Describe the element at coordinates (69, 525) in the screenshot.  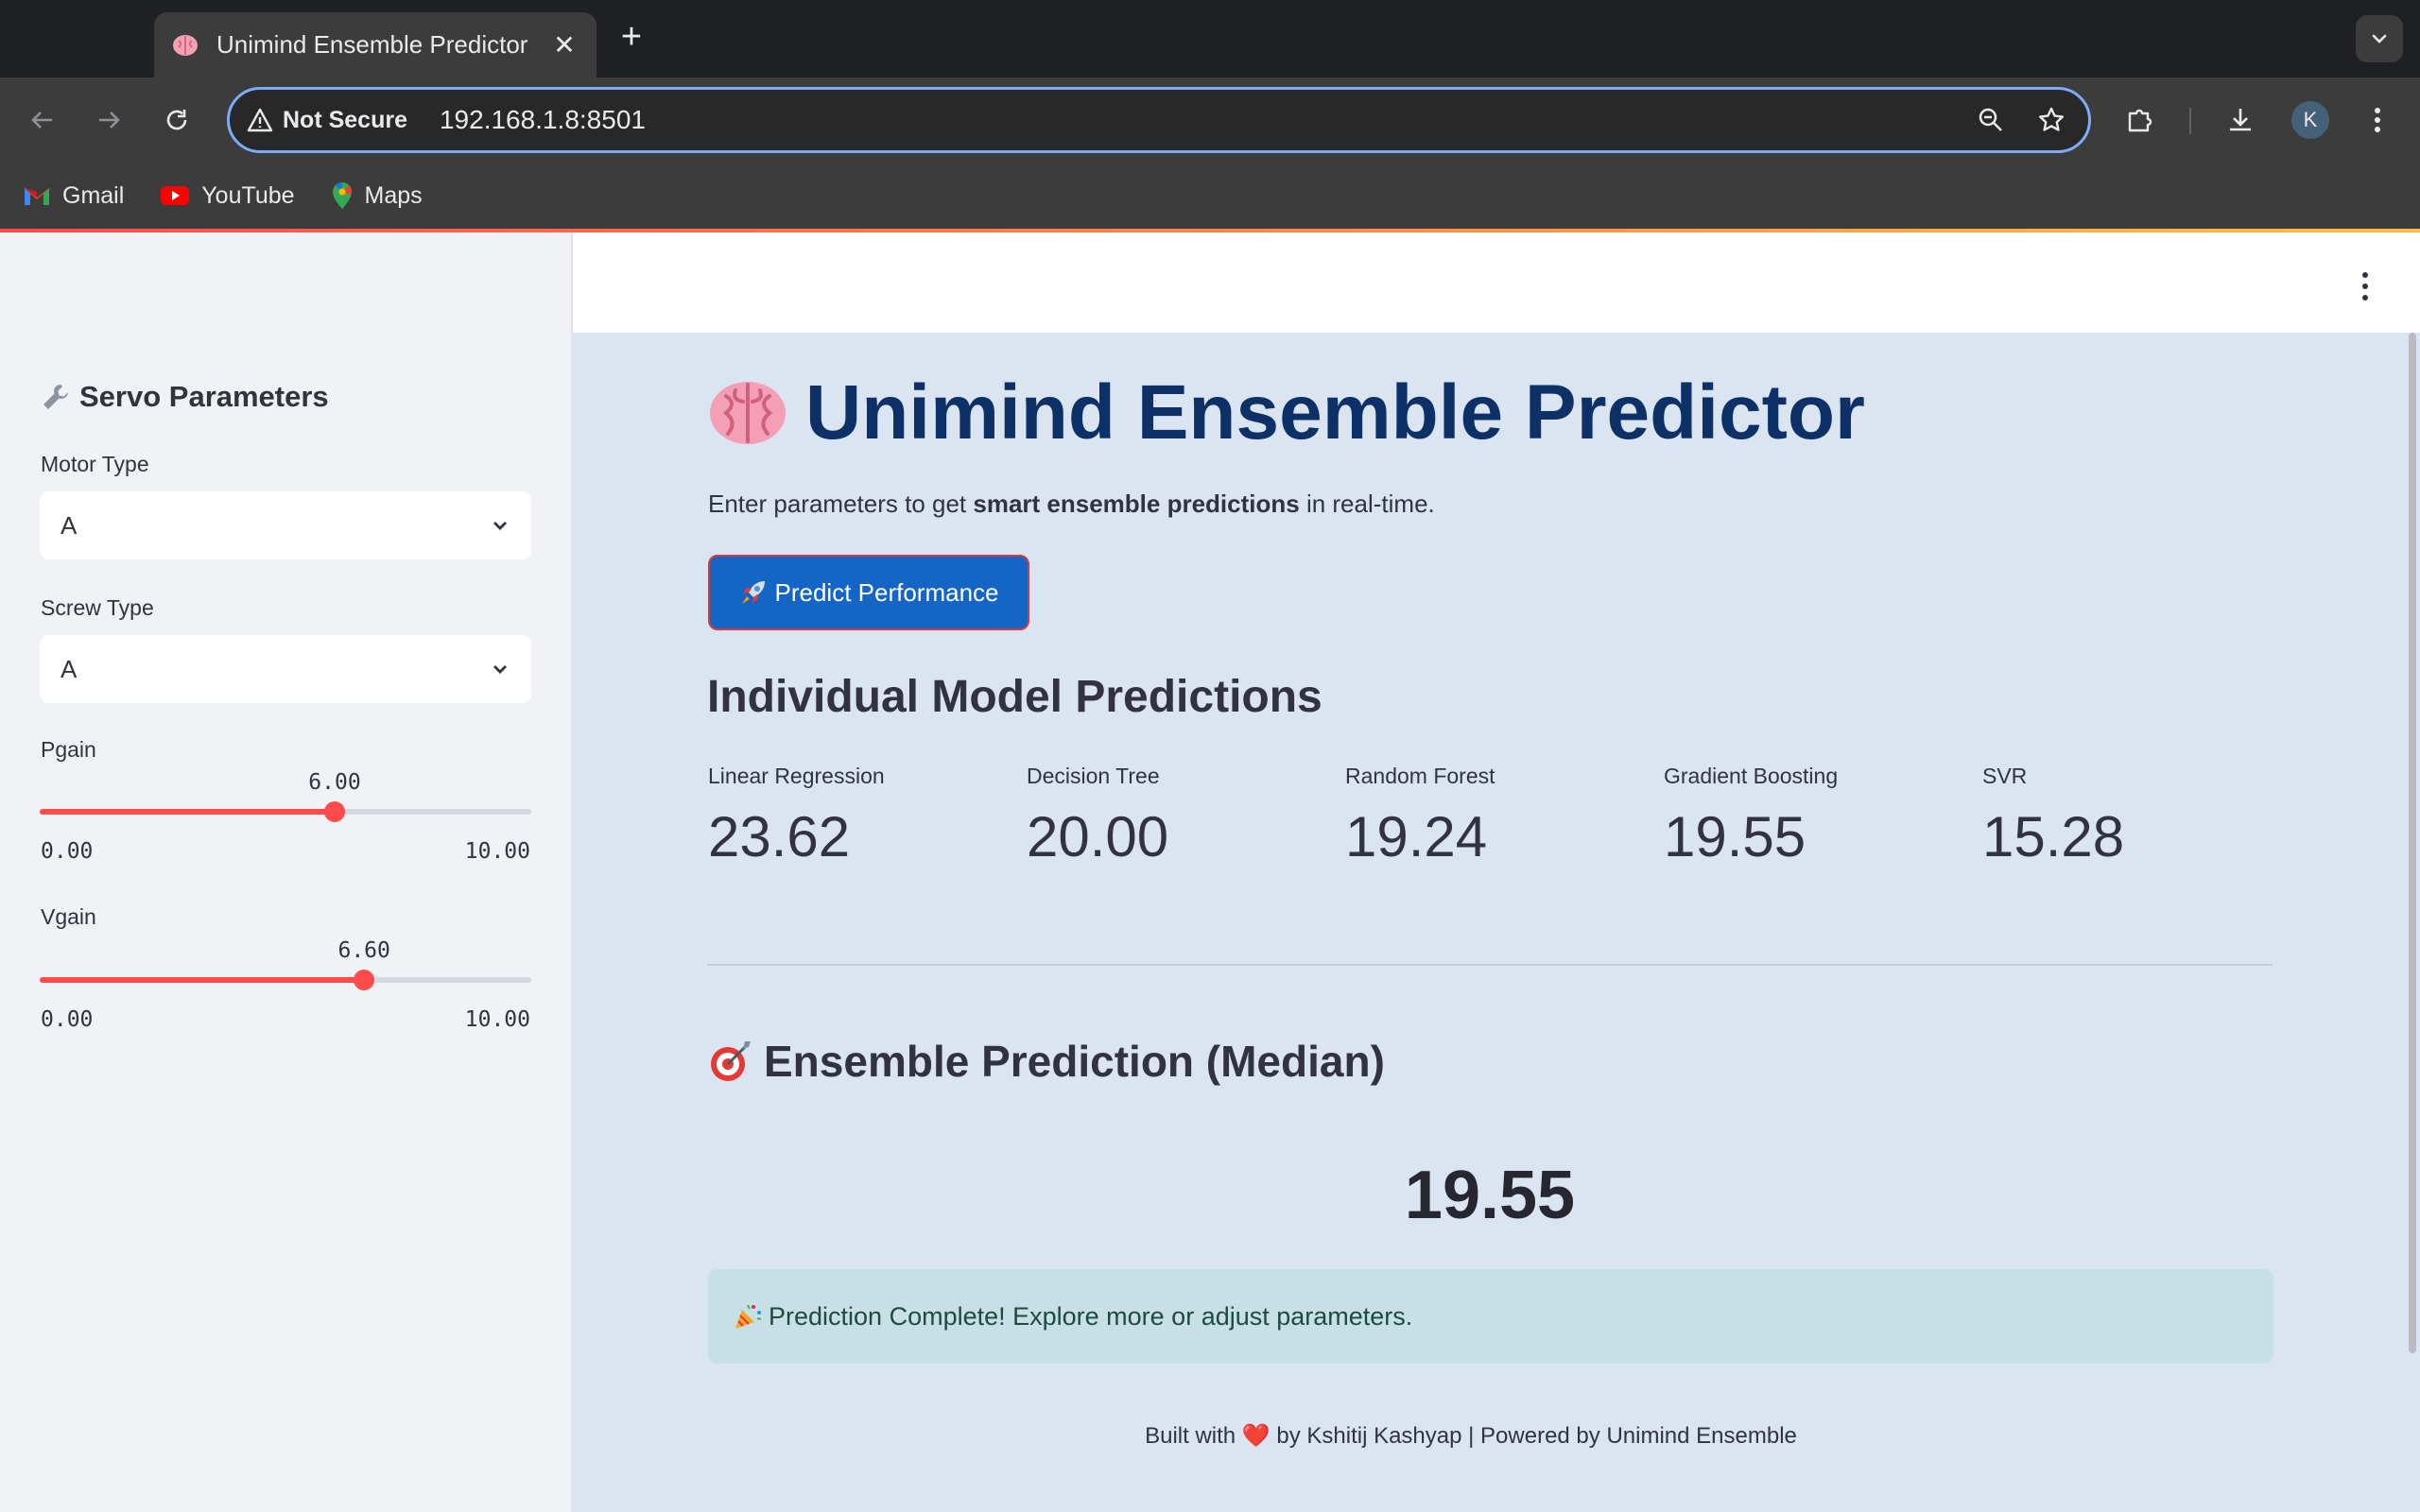
I see `motor-type-value: A` at that location.